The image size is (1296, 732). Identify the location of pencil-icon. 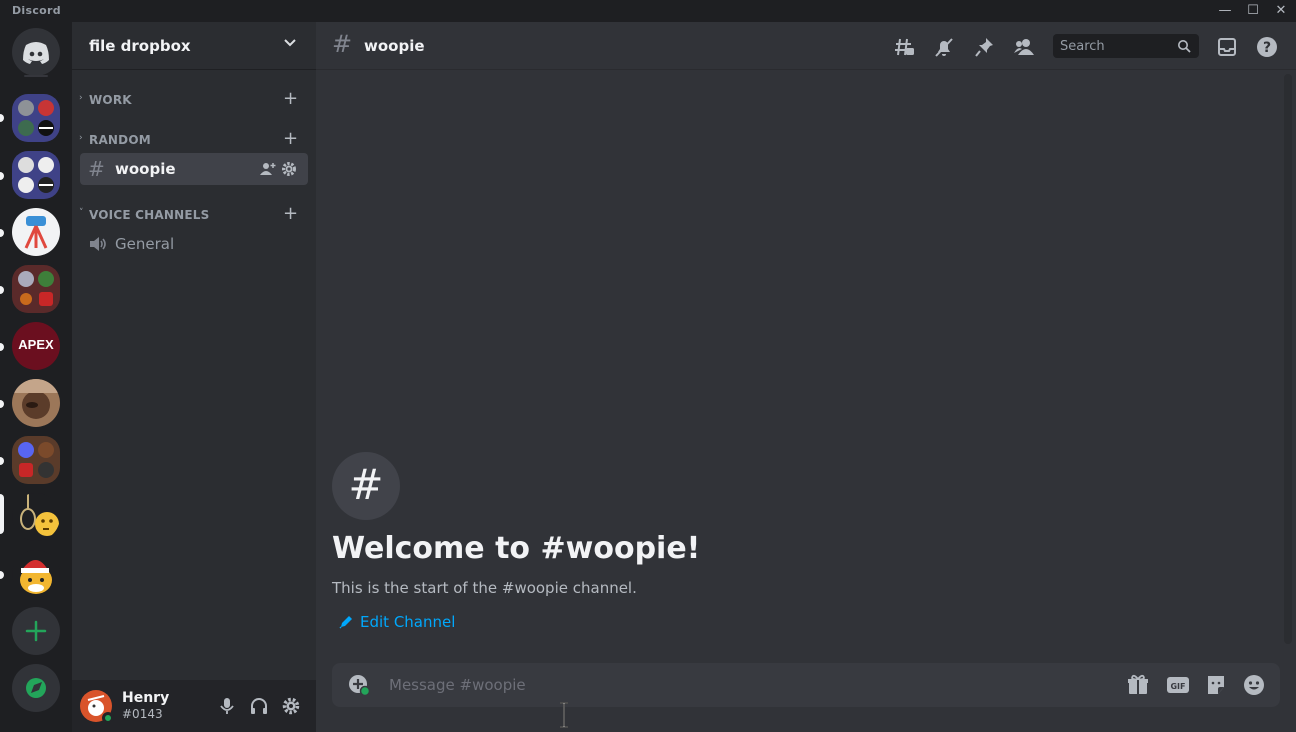
(345, 622).